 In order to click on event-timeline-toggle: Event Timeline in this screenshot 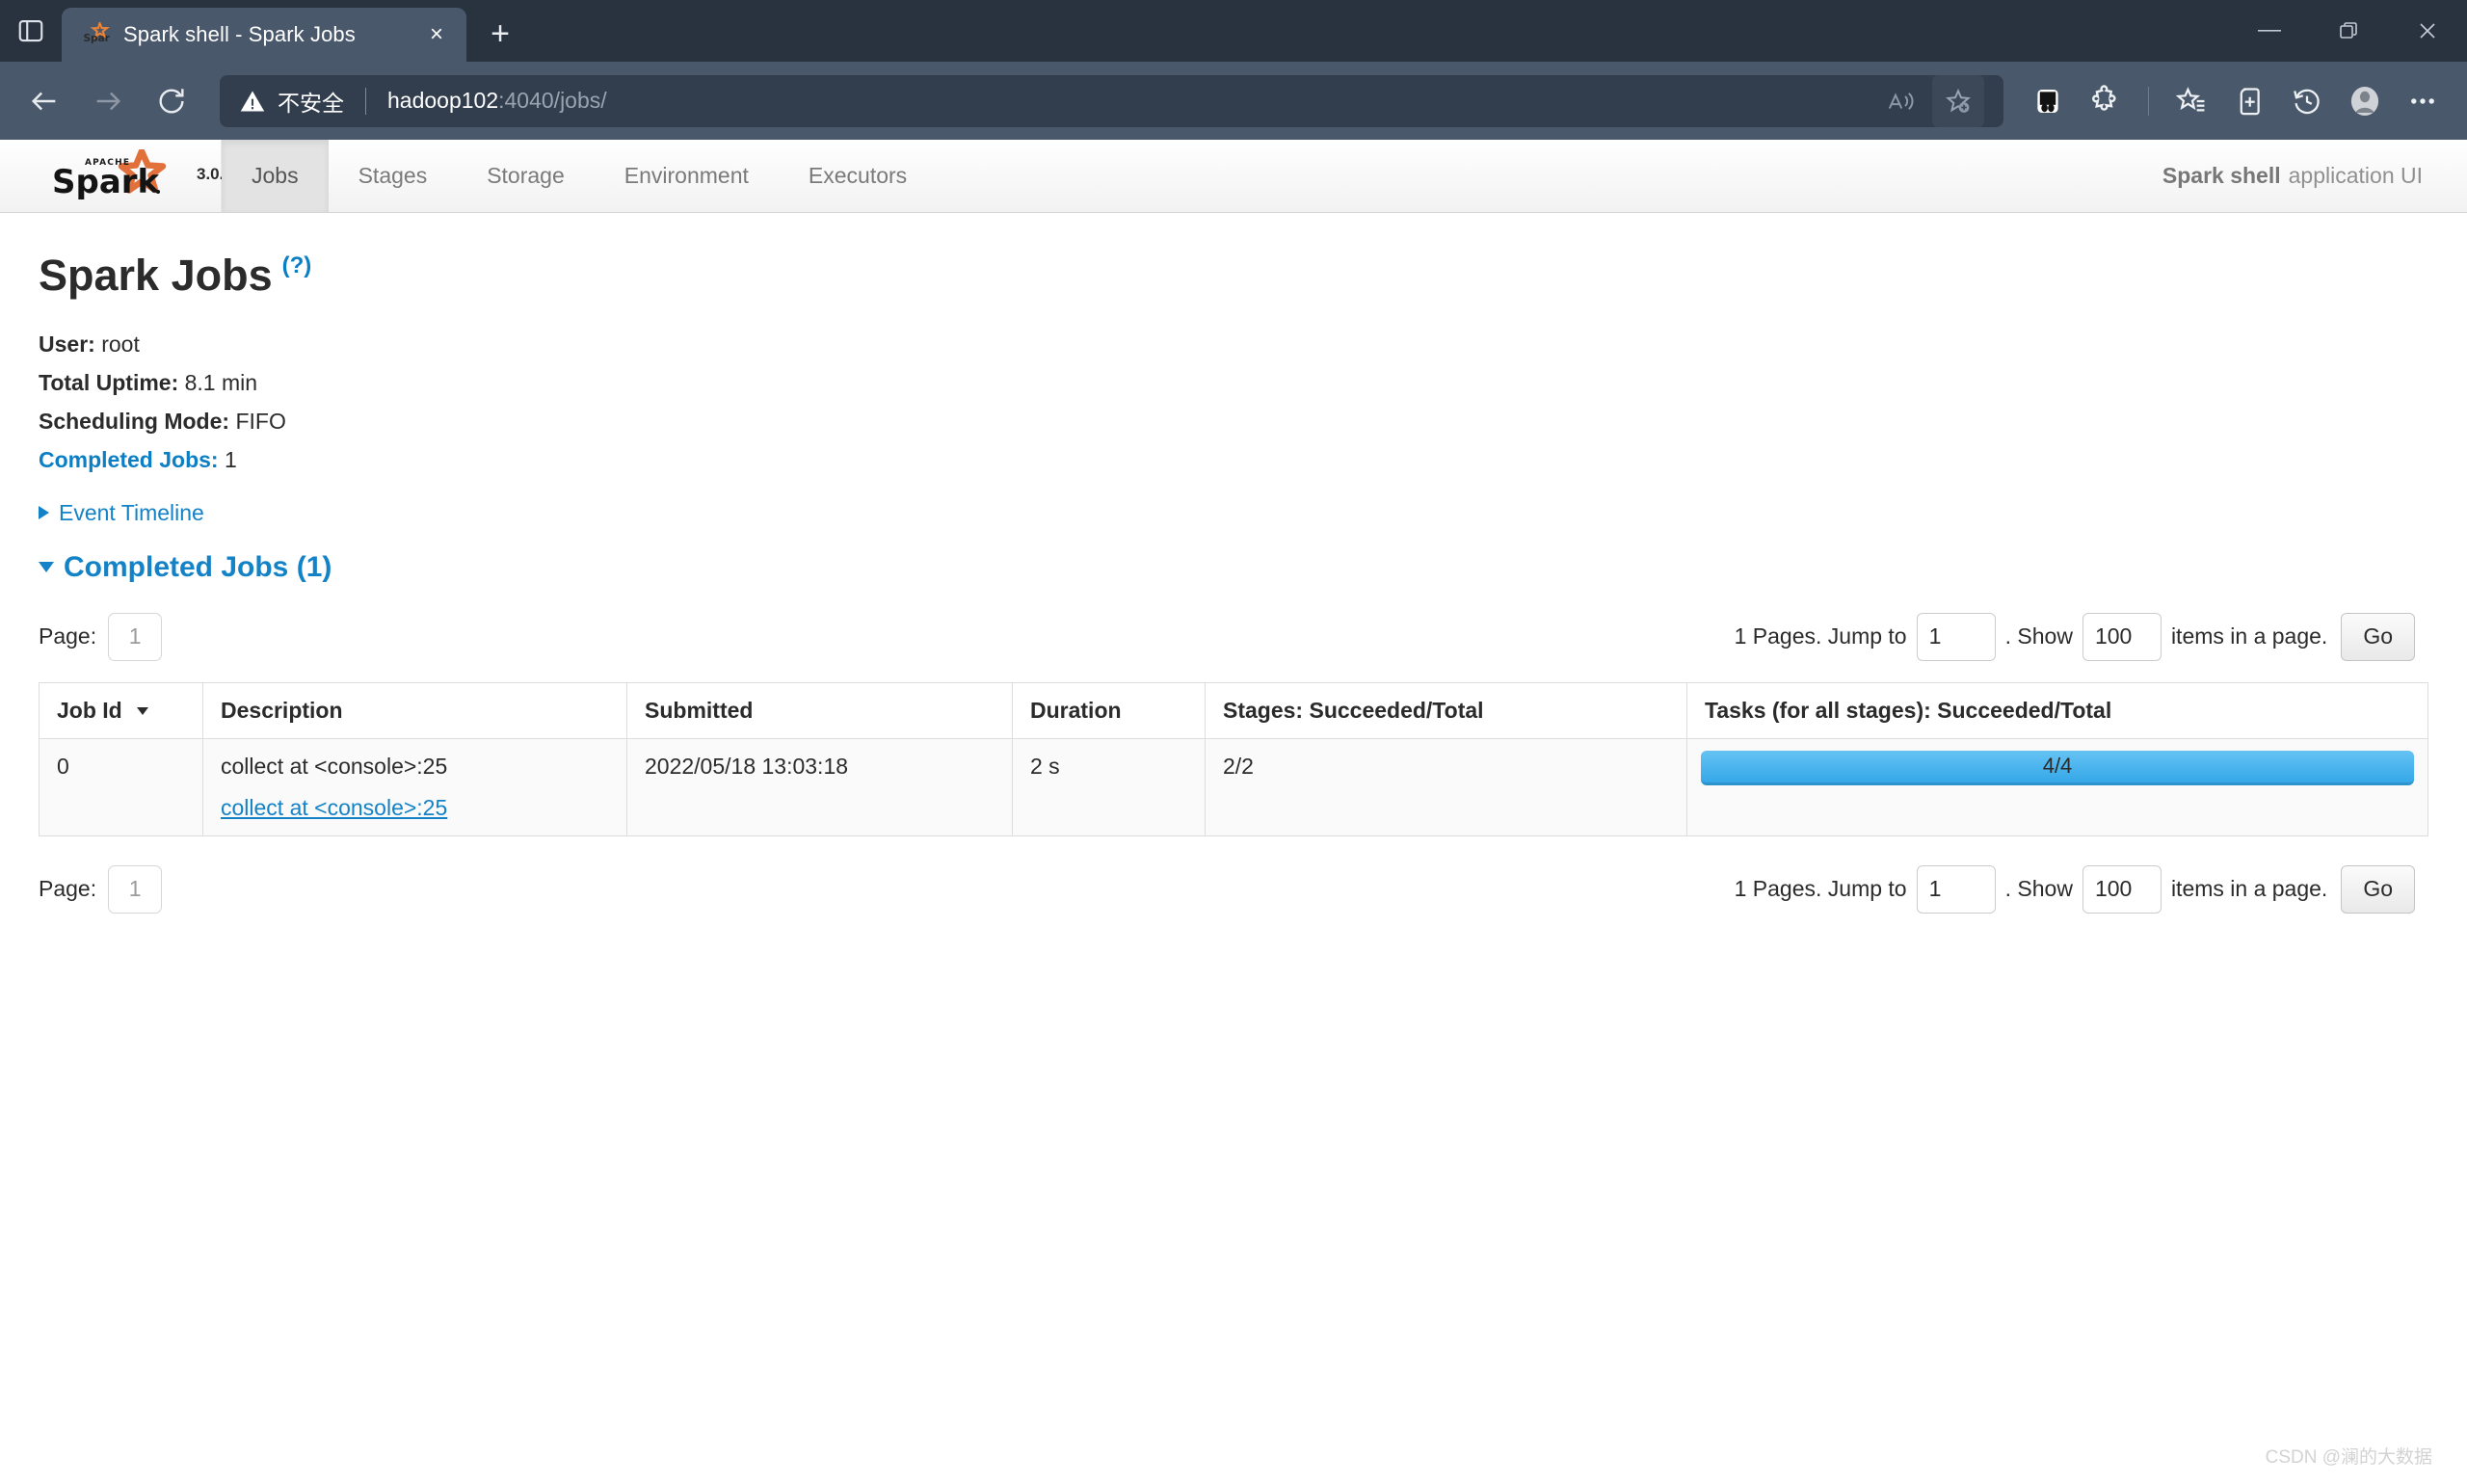, I will do `click(1233, 513)`.